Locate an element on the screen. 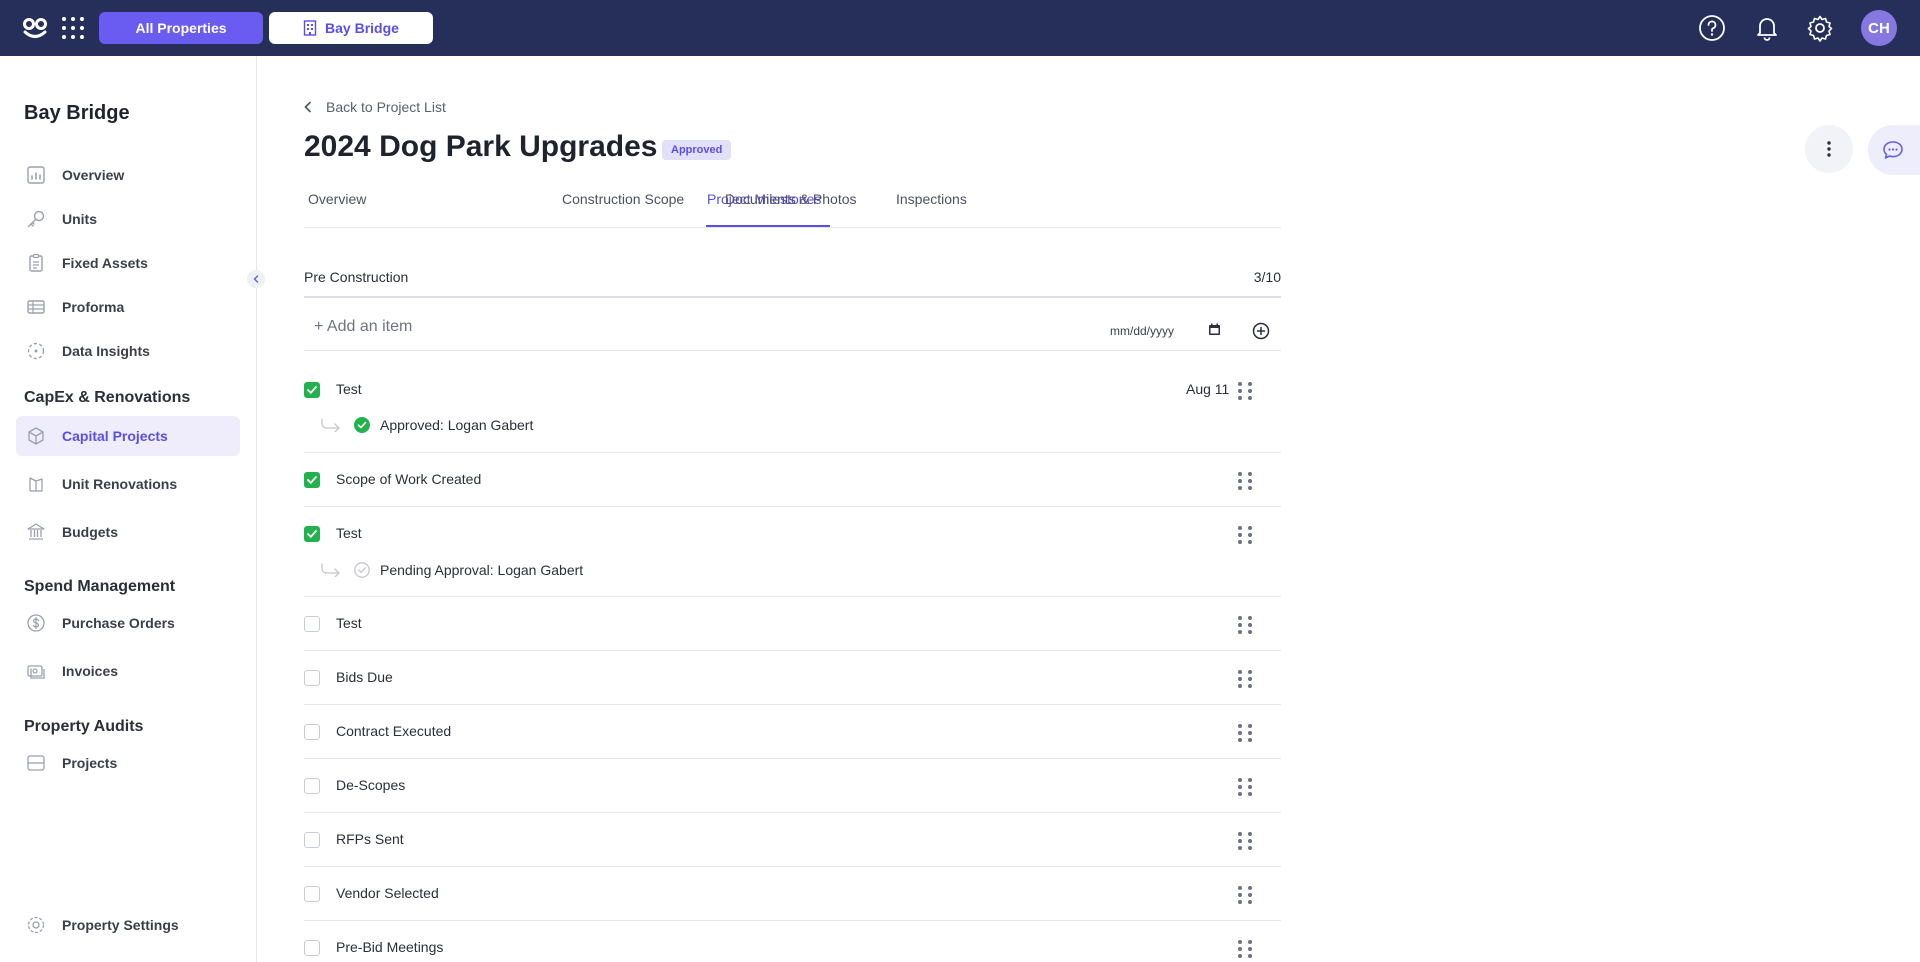 This screenshot has width=1920, height=962. sidebar-item-overview: Overview is located at coordinates (128, 175).